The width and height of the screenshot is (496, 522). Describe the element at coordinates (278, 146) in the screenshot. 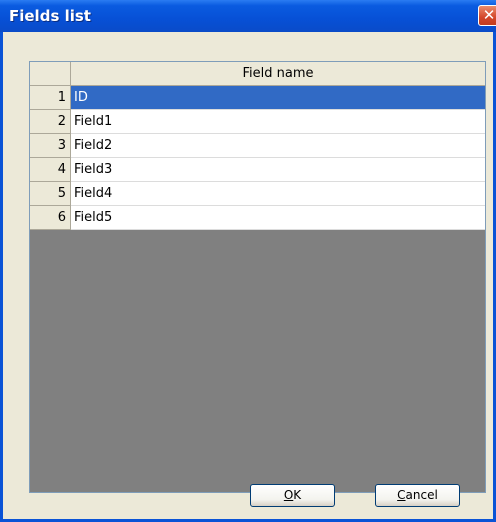

I see `field-name-cell: Field2` at that location.